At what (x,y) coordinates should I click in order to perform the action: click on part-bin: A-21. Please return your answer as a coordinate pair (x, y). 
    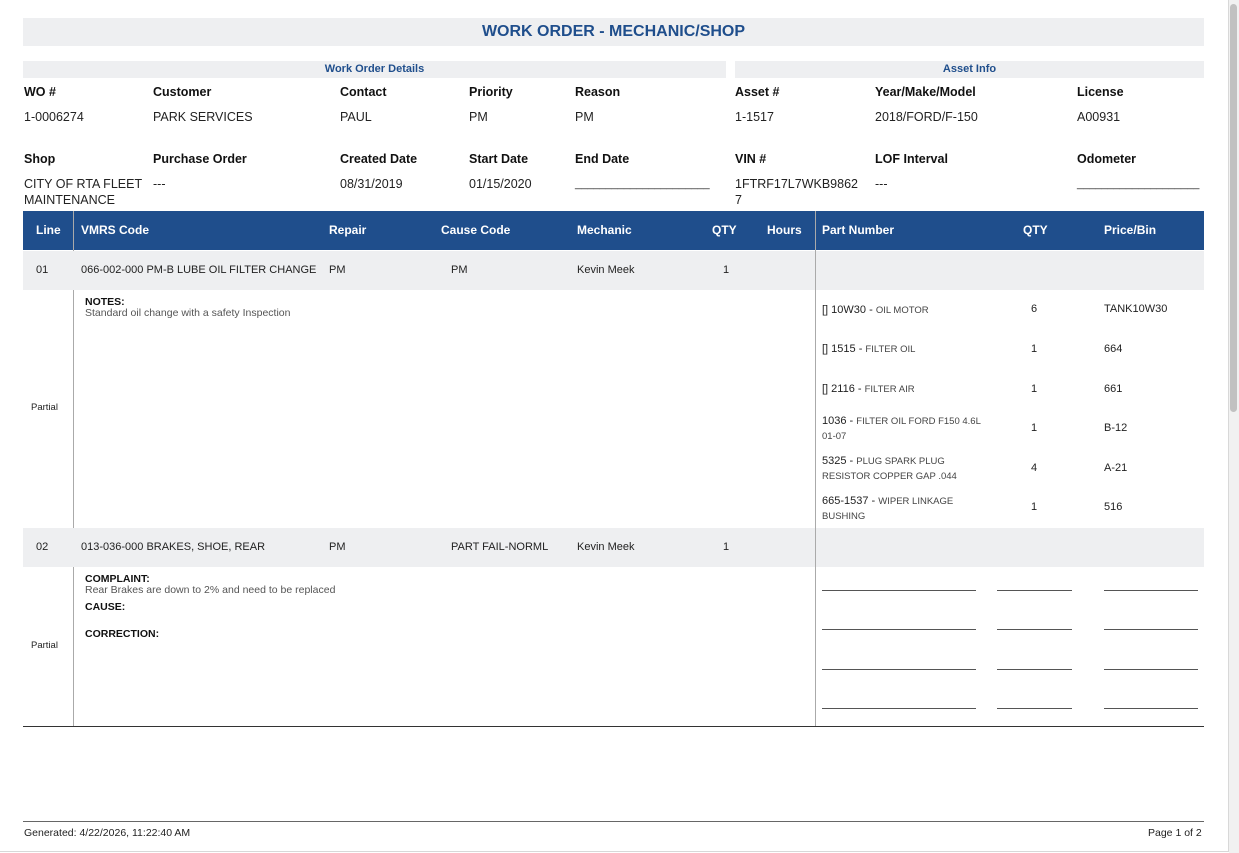
    Looking at the image, I should click on (1116, 468).